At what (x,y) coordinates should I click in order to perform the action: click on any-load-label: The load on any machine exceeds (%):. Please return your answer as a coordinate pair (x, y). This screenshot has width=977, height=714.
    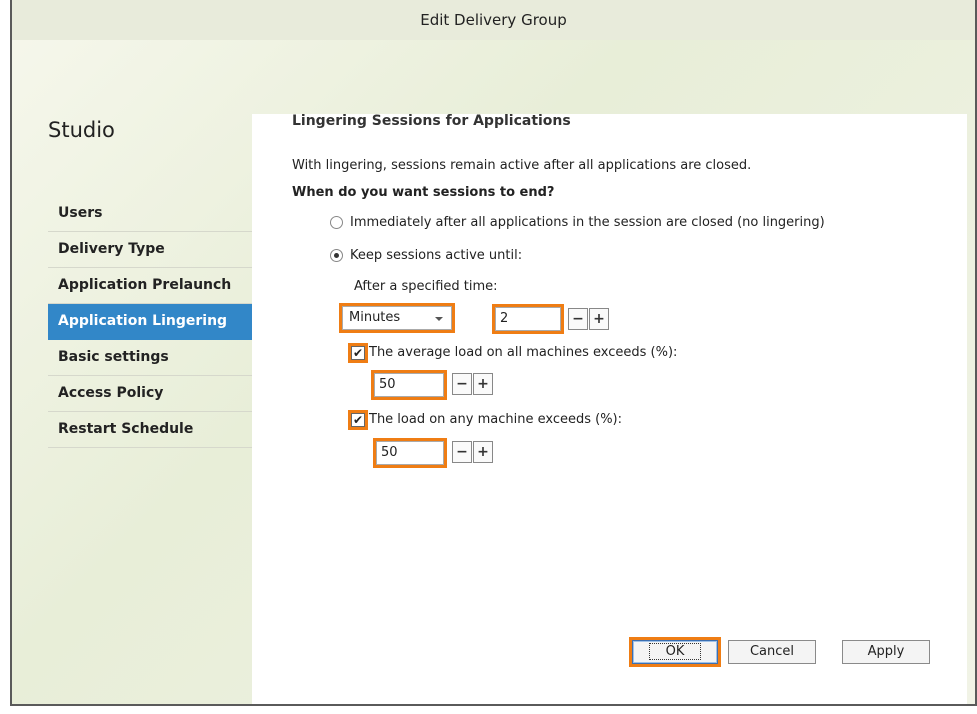
    Looking at the image, I should click on (495, 419).